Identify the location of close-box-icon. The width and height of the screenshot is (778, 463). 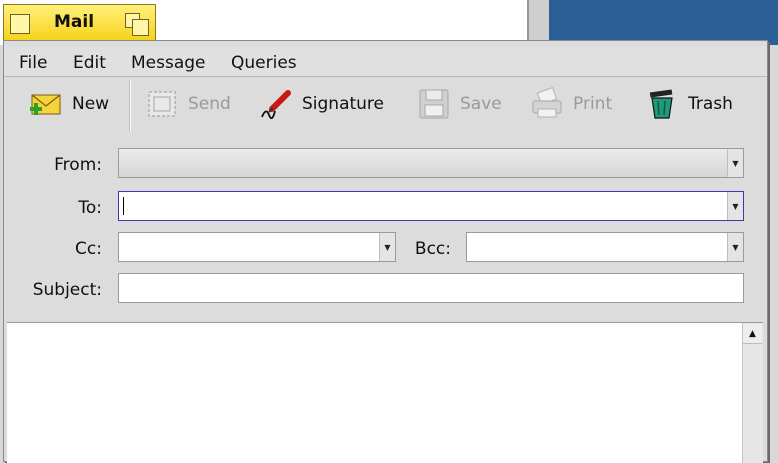
(20, 24).